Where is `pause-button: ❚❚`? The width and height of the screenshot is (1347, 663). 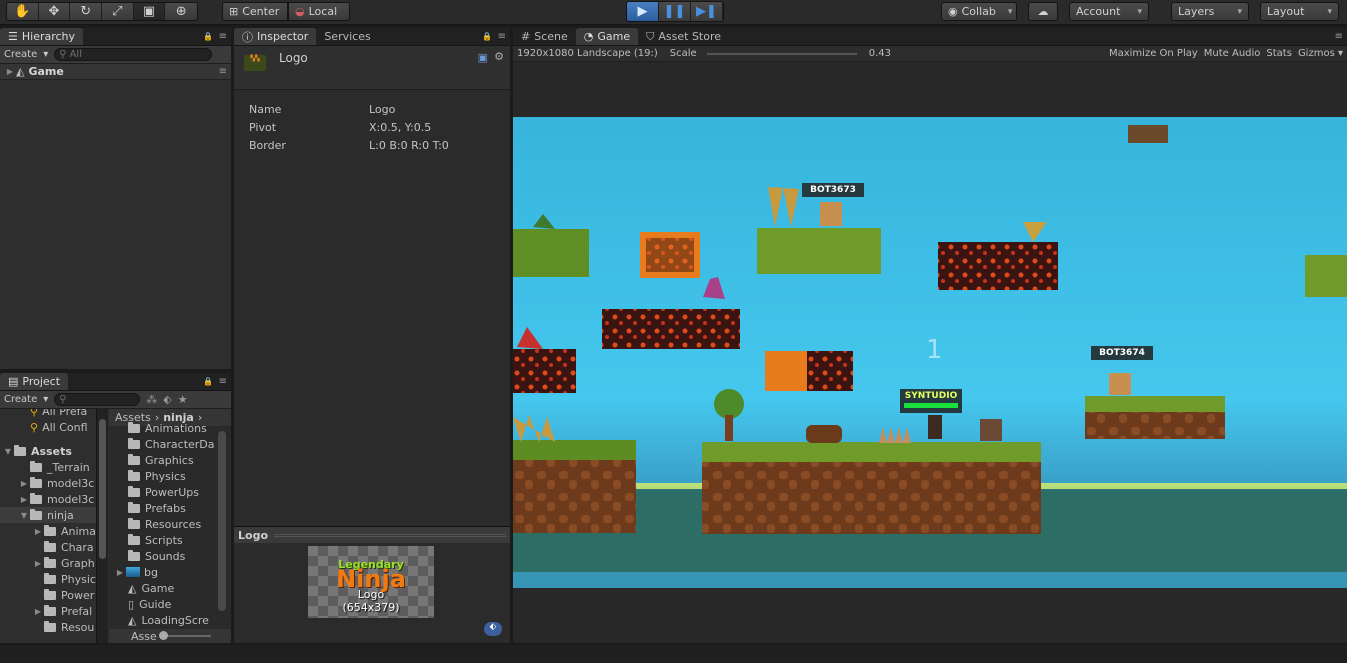 pause-button: ❚❚ is located at coordinates (675, 11).